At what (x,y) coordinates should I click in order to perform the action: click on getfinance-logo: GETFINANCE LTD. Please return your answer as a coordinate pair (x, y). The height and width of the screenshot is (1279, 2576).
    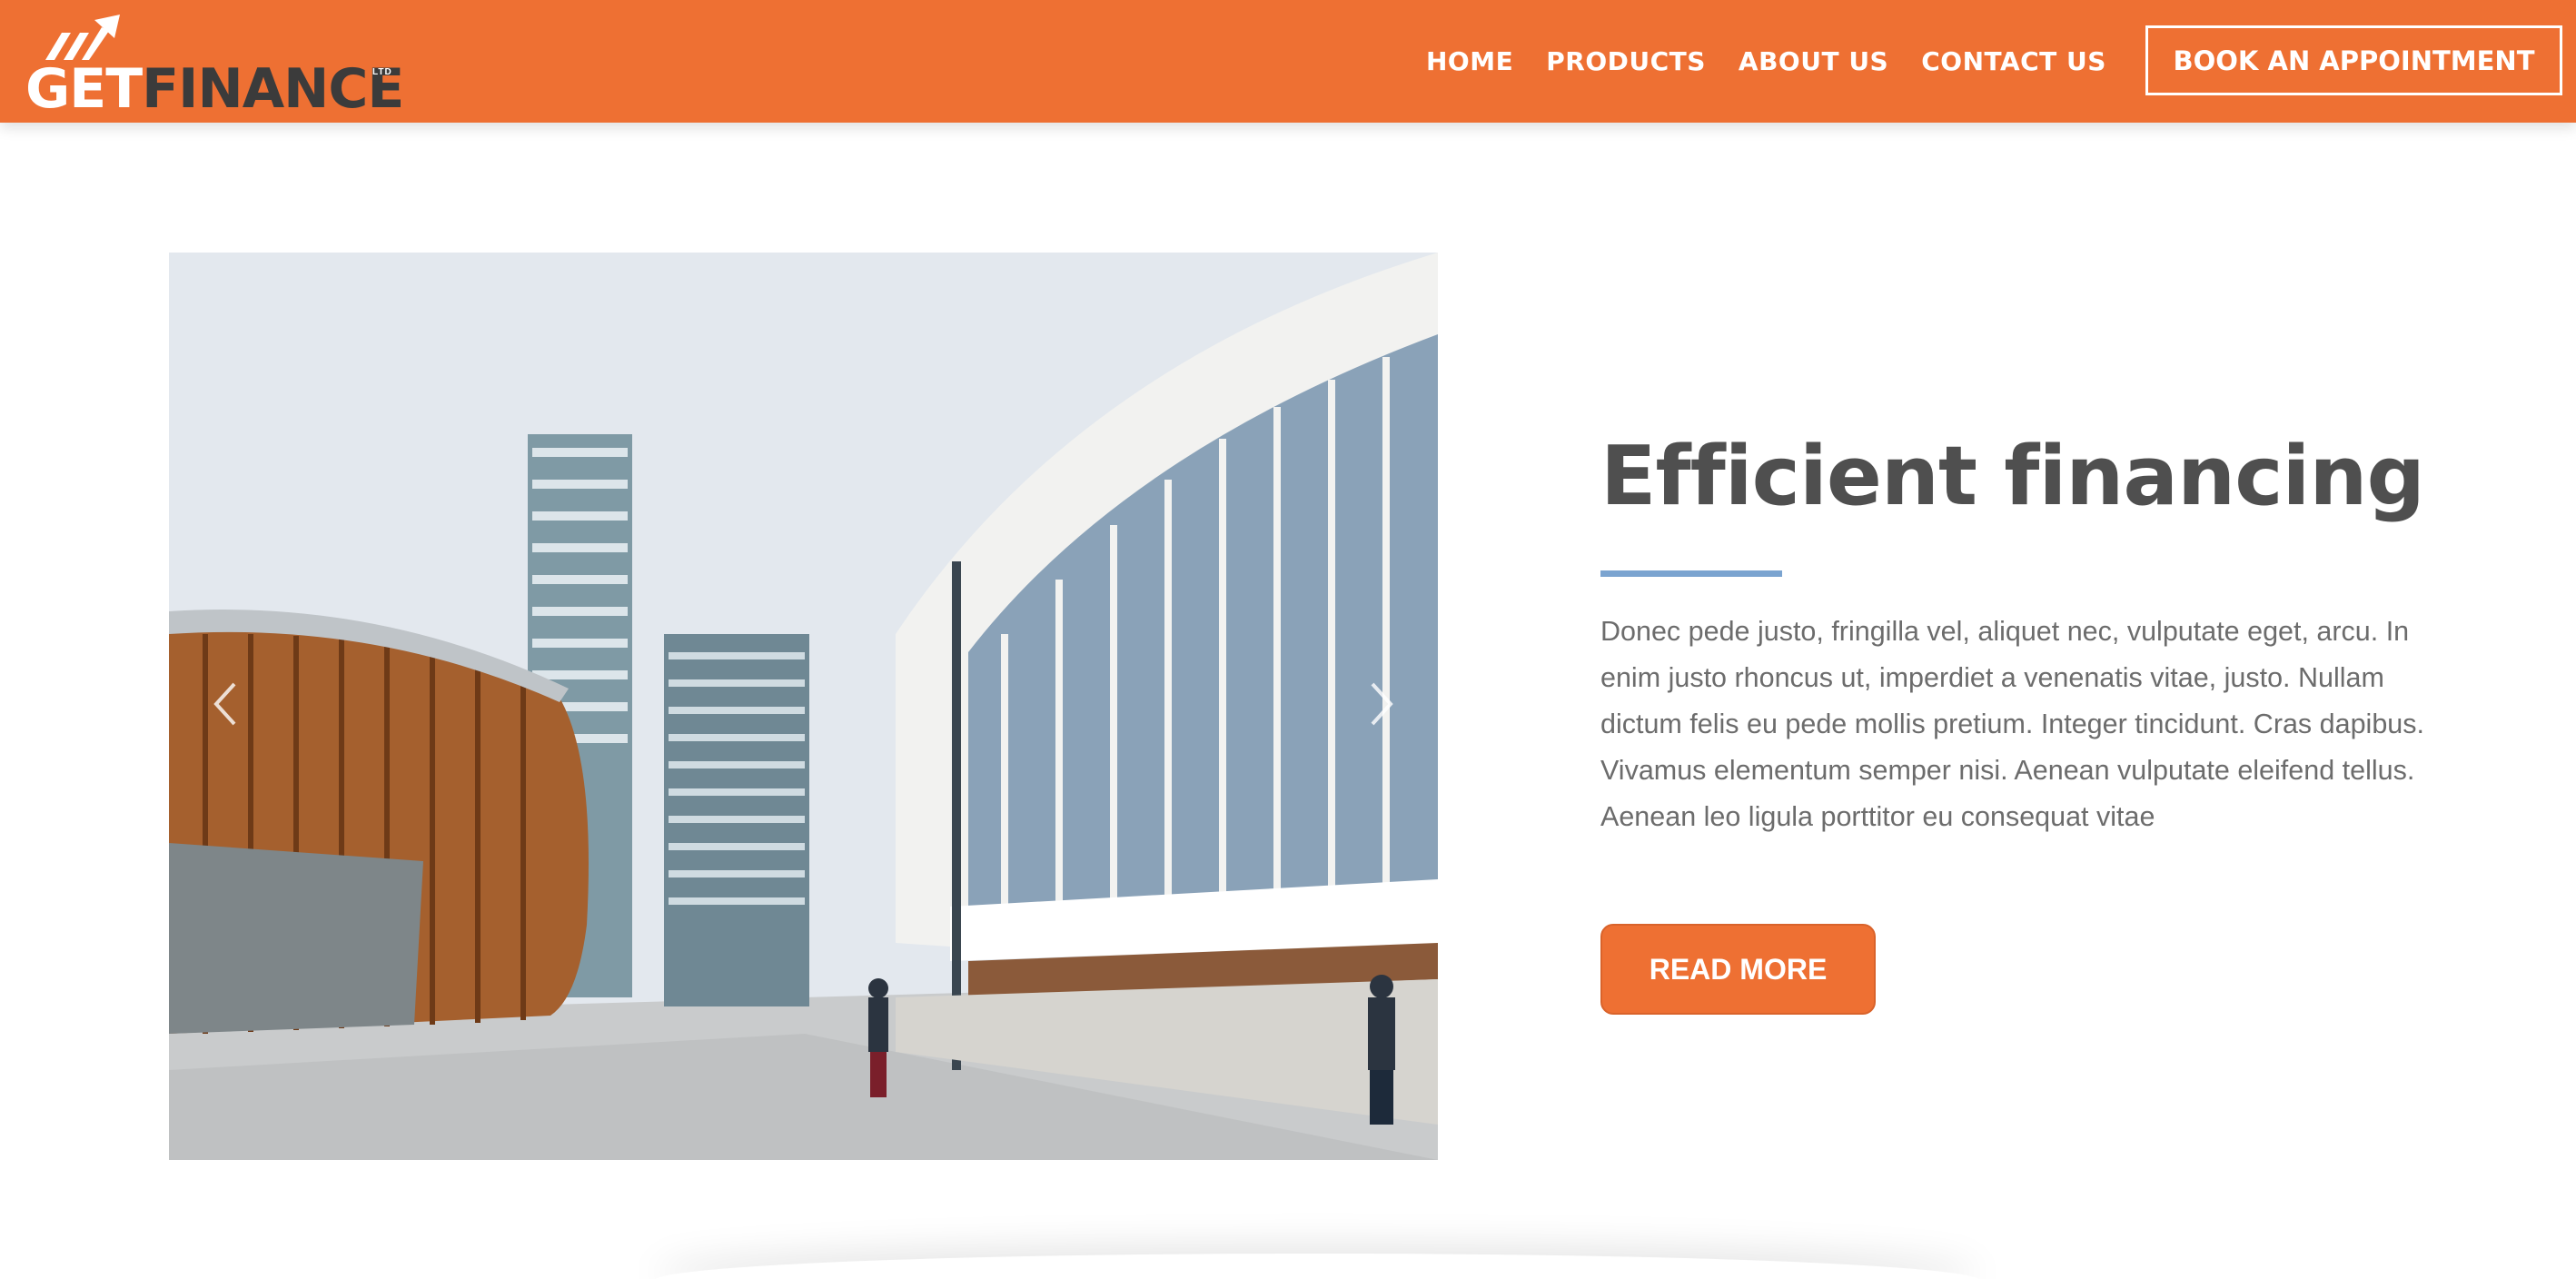
    Looking at the image, I should click on (216, 67).